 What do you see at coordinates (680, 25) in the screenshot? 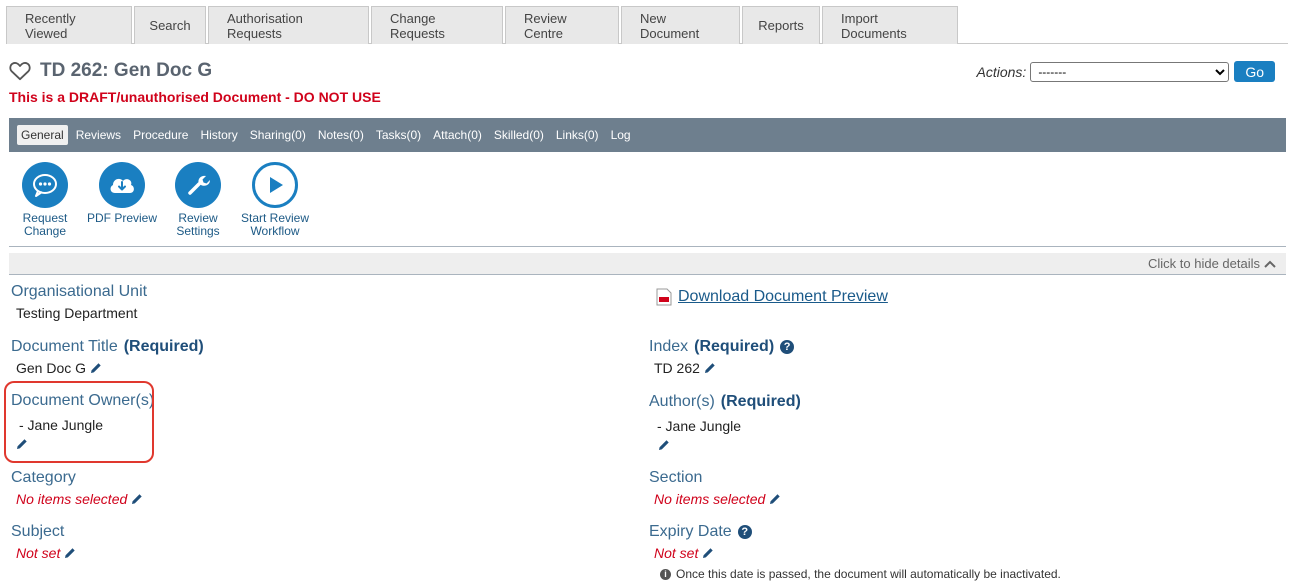
I see `tab-new-document: New Document` at bounding box center [680, 25].